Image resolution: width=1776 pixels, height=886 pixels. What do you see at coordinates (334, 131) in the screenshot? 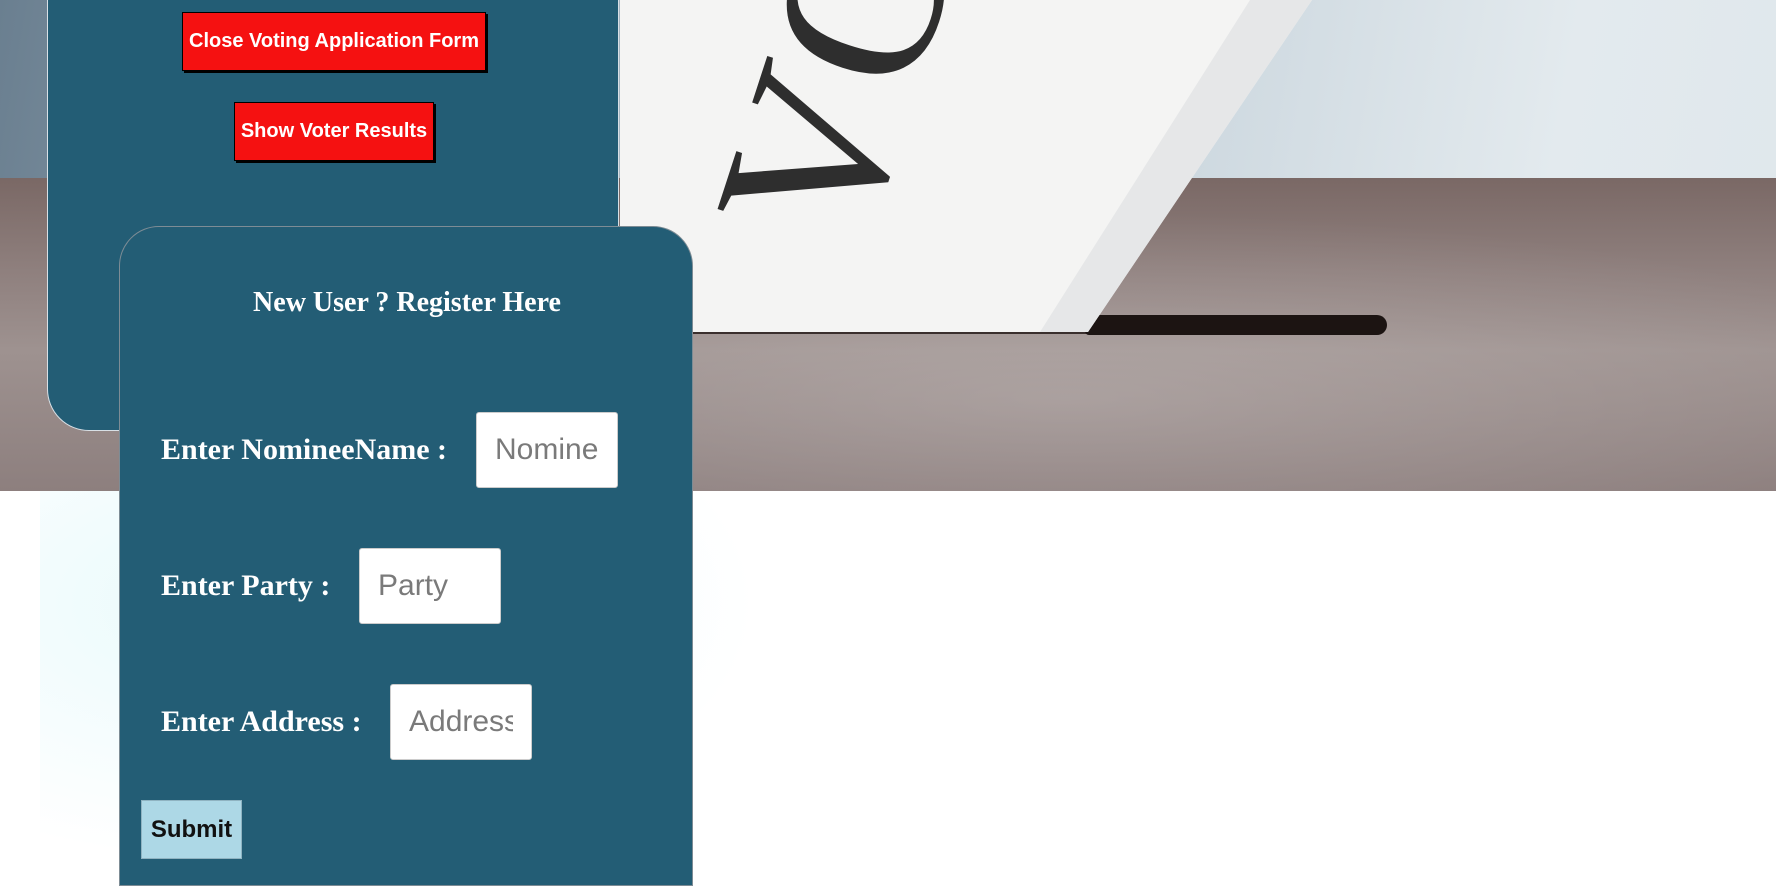
I see `show-voter-results-button: Show Voter Results` at bounding box center [334, 131].